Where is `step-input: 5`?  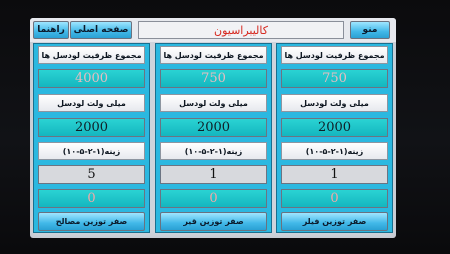
step-input: 5 is located at coordinates (91, 174).